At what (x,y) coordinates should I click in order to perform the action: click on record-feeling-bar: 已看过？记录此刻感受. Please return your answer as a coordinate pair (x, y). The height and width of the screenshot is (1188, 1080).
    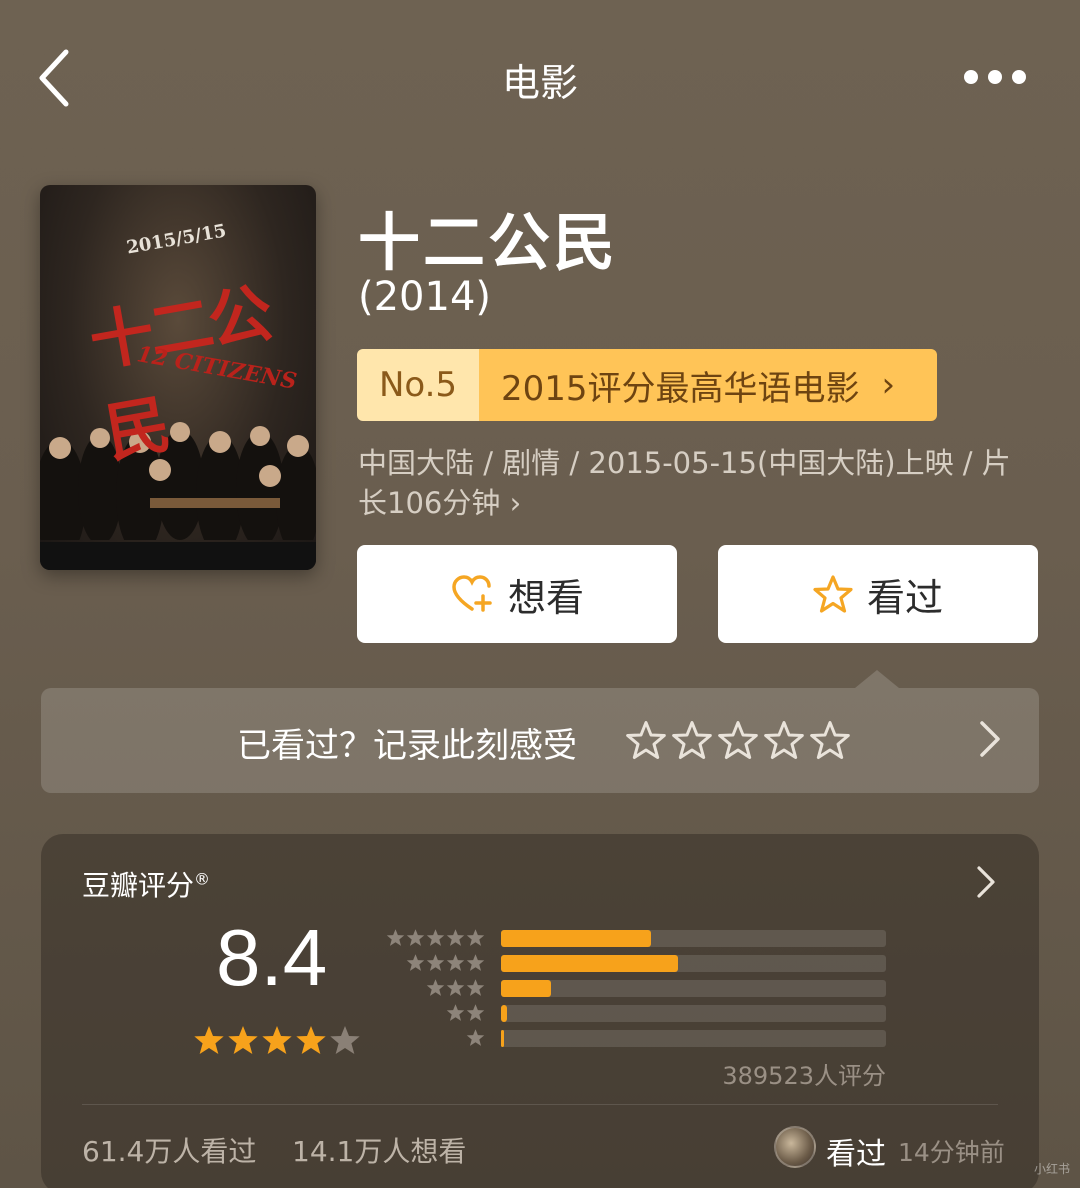
    Looking at the image, I should click on (540, 740).